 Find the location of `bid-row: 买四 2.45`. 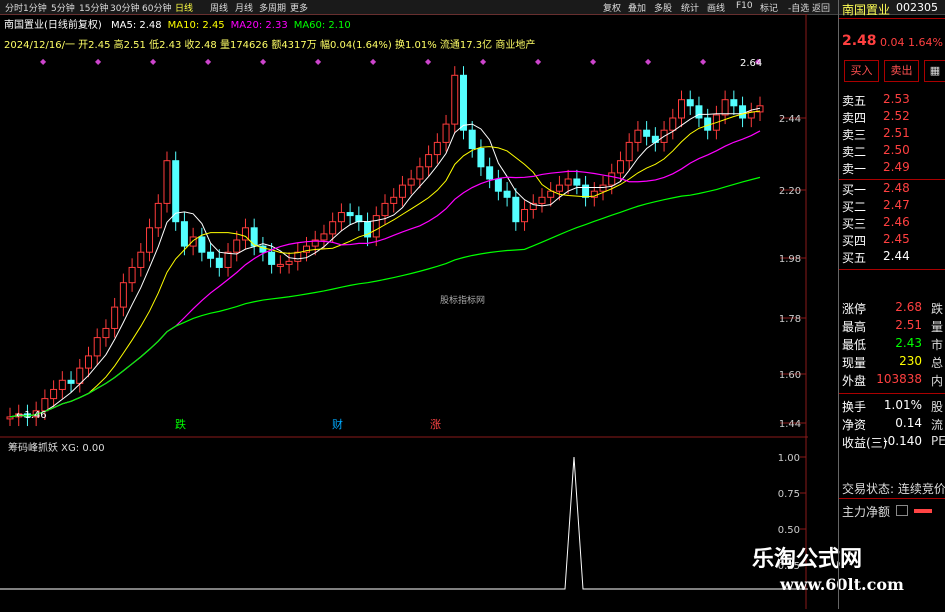

bid-row: 买四 2.45 is located at coordinates (892, 240).